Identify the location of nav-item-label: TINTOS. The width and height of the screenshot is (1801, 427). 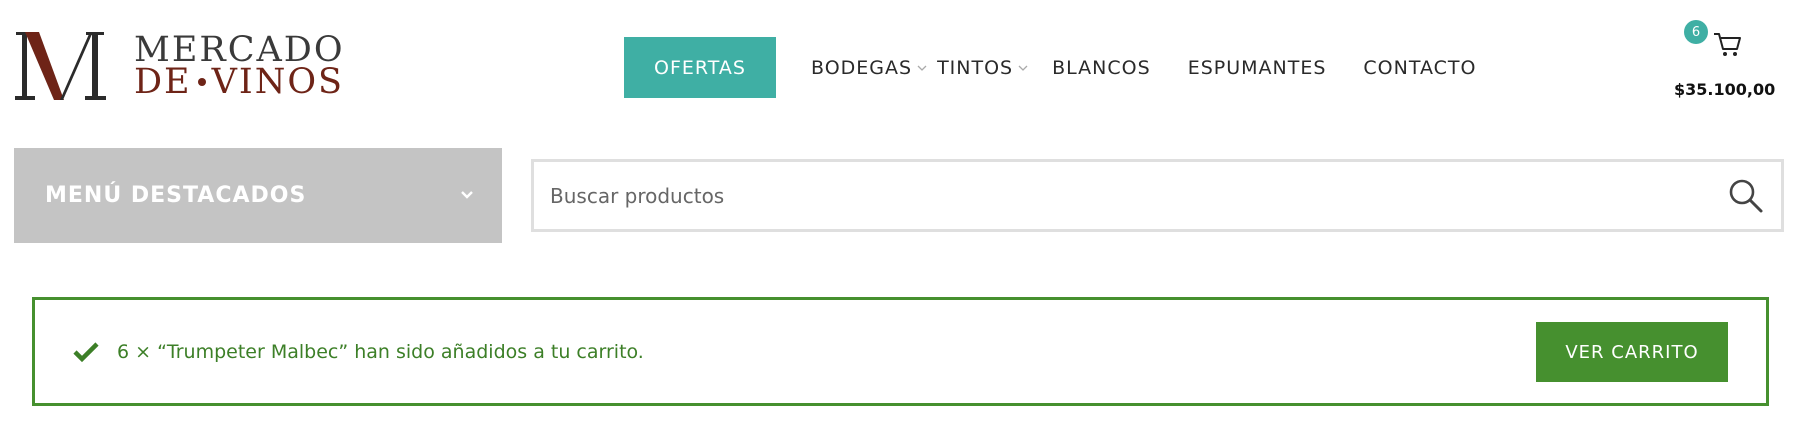
(975, 67).